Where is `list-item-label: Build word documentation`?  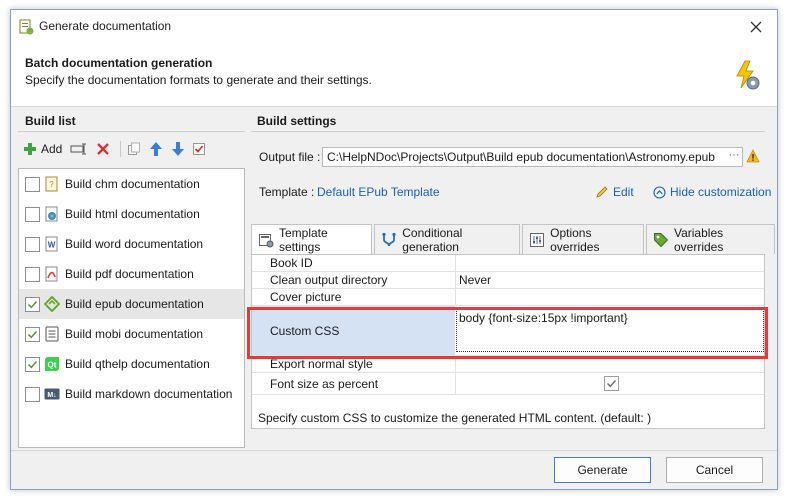 list-item-label: Build word documentation is located at coordinates (134, 244).